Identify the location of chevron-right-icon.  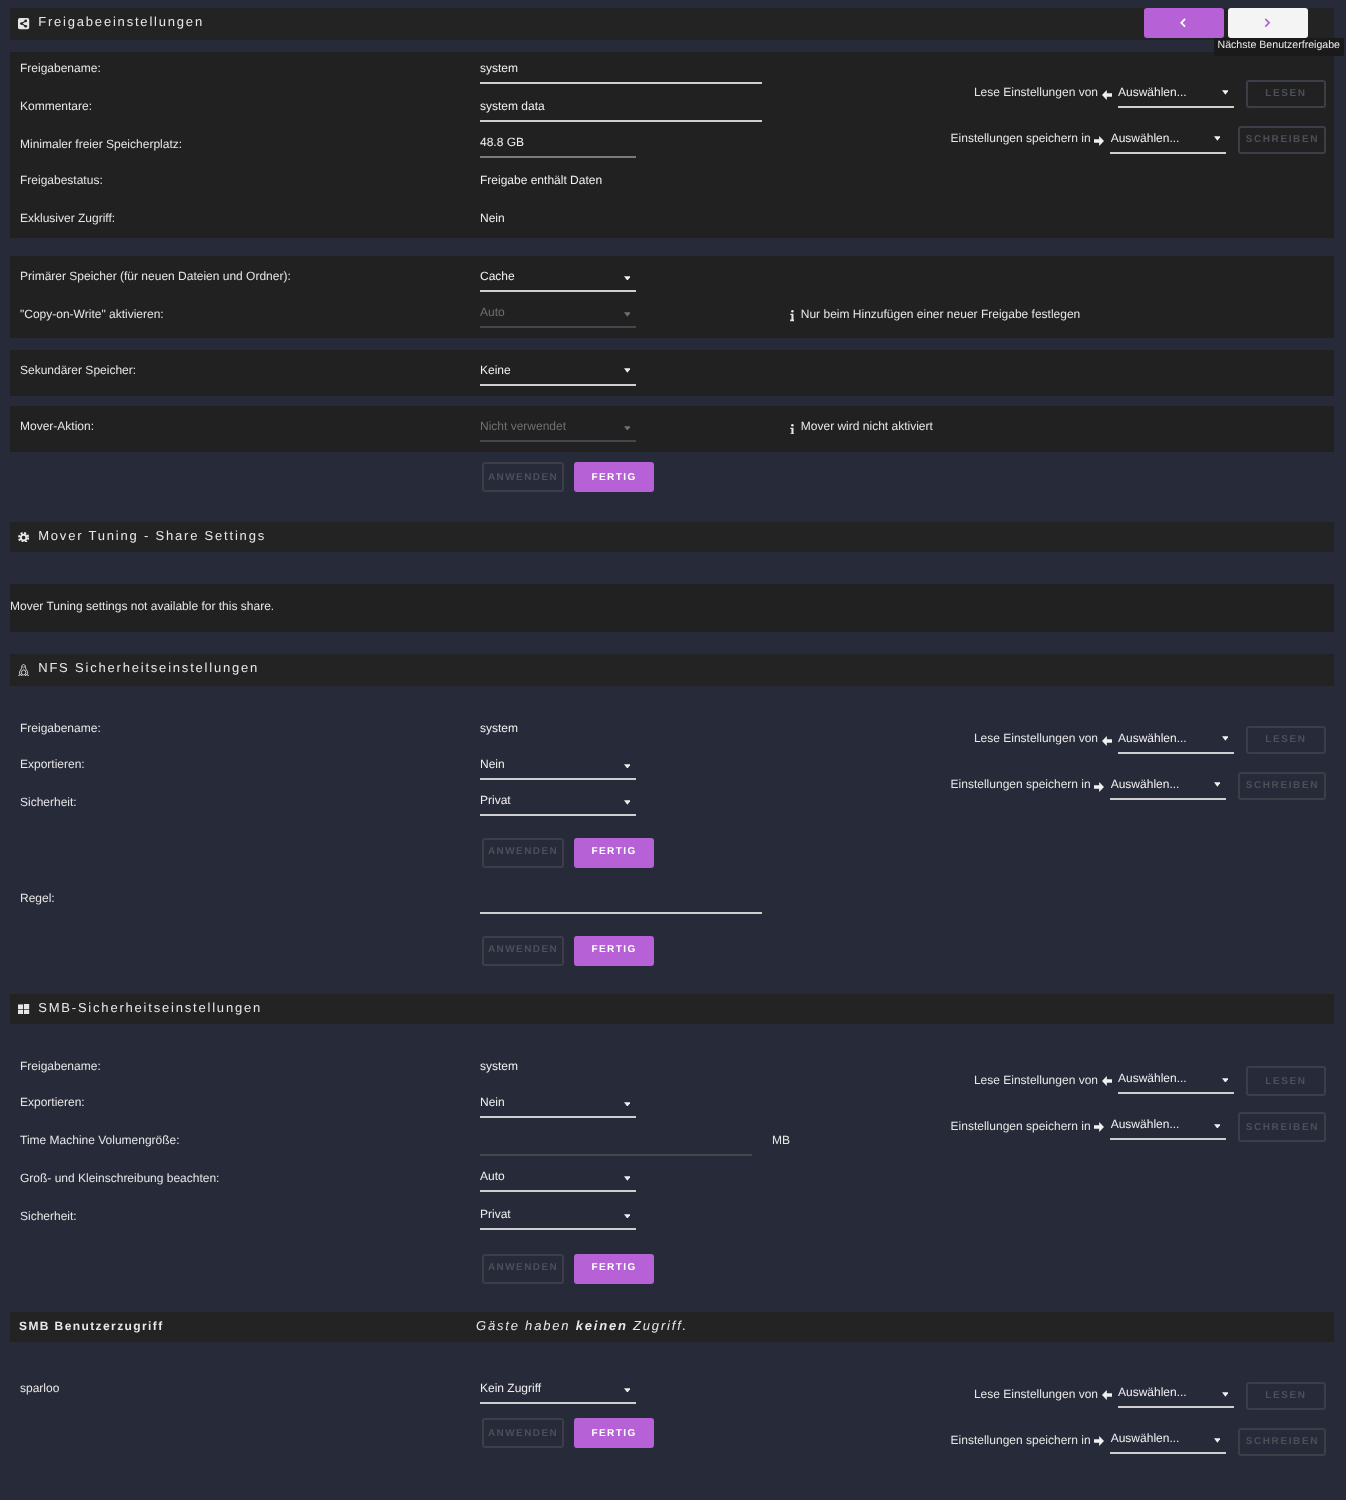
(1268, 22).